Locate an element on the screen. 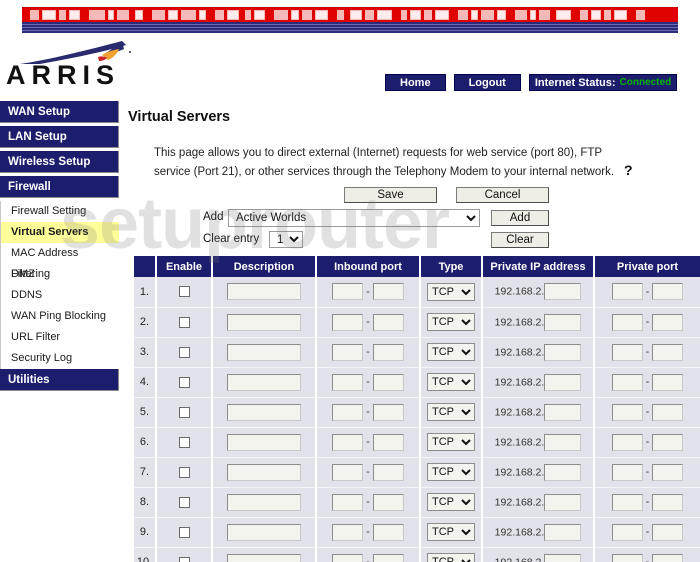 This screenshot has height=562, width=700. sidebar-item-mac-address-filtering: MAC Address Filtering is located at coordinates (59, 261).